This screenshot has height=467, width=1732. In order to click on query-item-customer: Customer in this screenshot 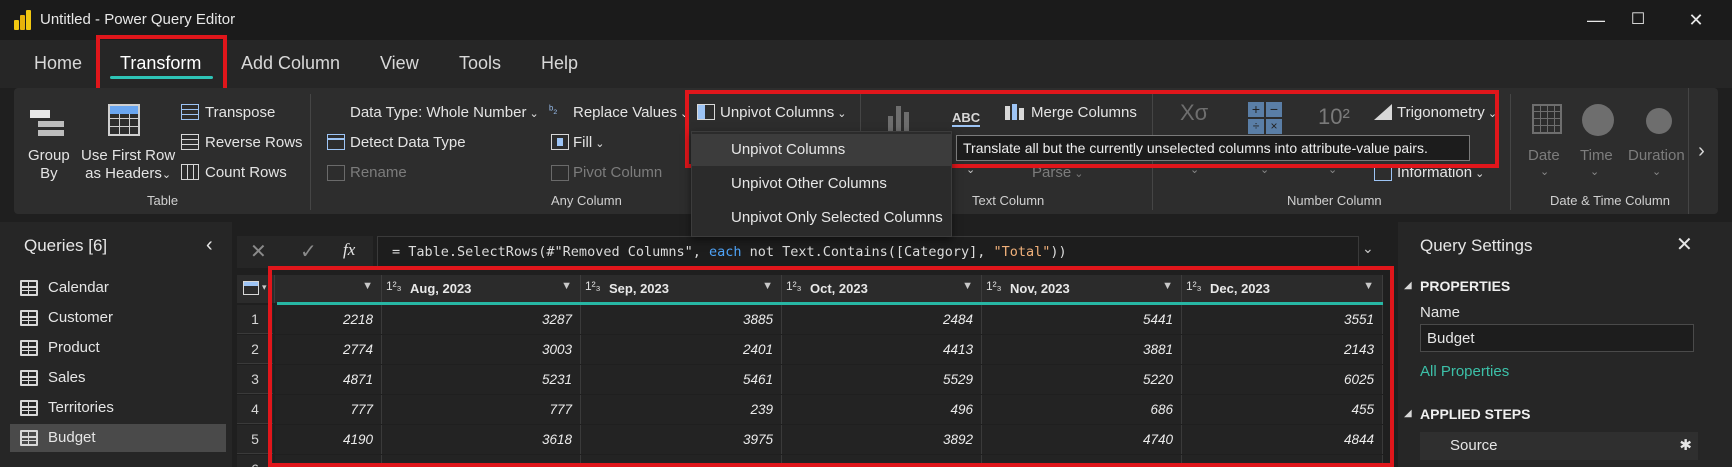, I will do `click(118, 318)`.